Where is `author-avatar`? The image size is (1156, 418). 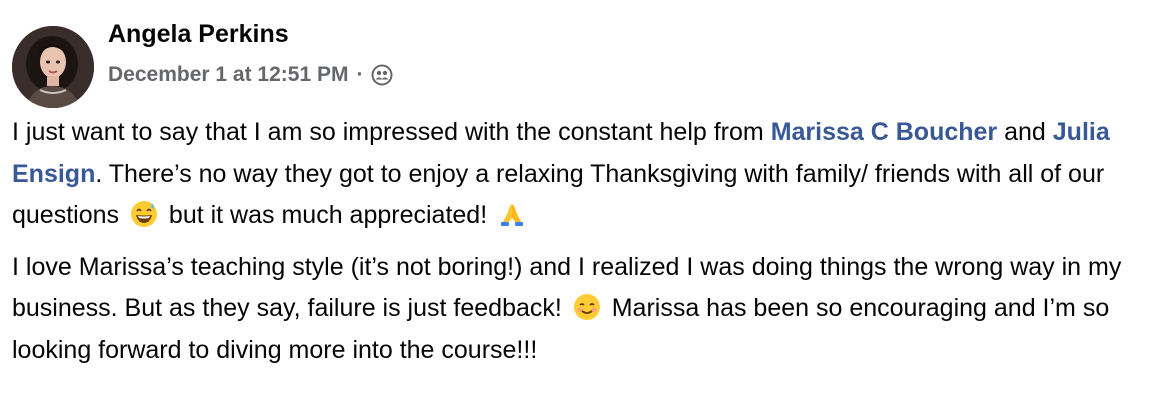
author-avatar is located at coordinates (53, 67).